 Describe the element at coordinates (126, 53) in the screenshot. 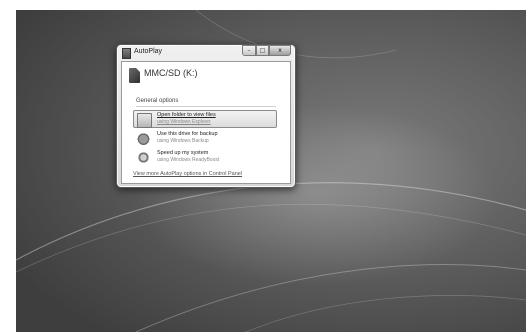

I see `autoplay-icon` at that location.